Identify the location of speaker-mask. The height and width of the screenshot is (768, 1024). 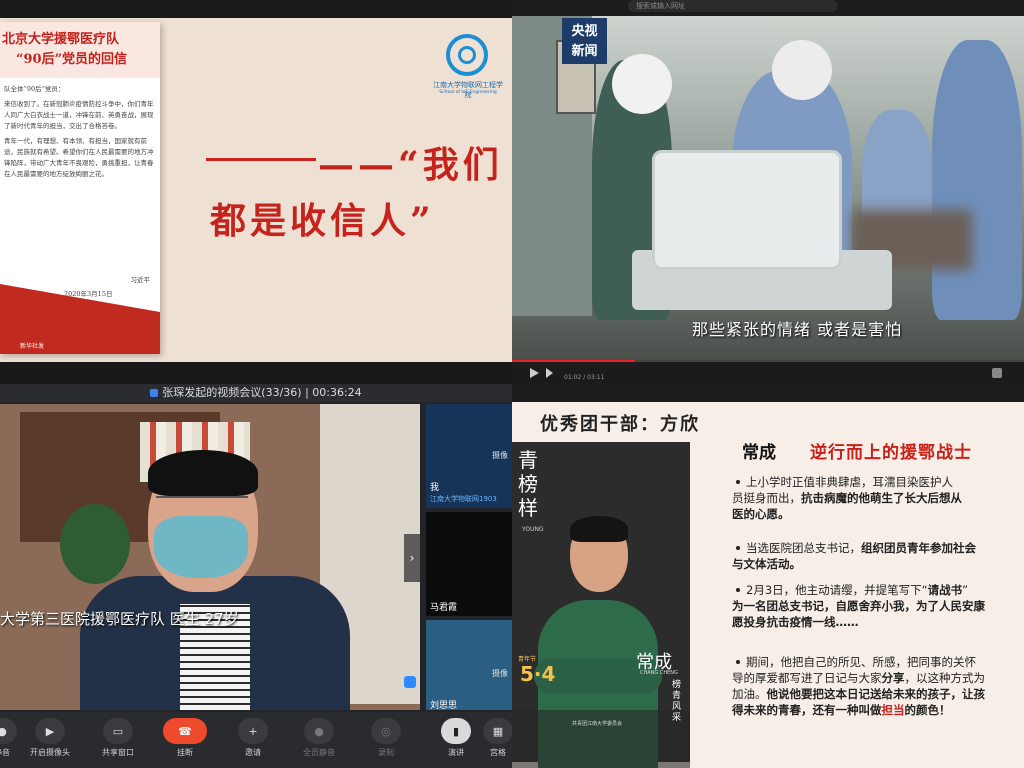
(201, 547).